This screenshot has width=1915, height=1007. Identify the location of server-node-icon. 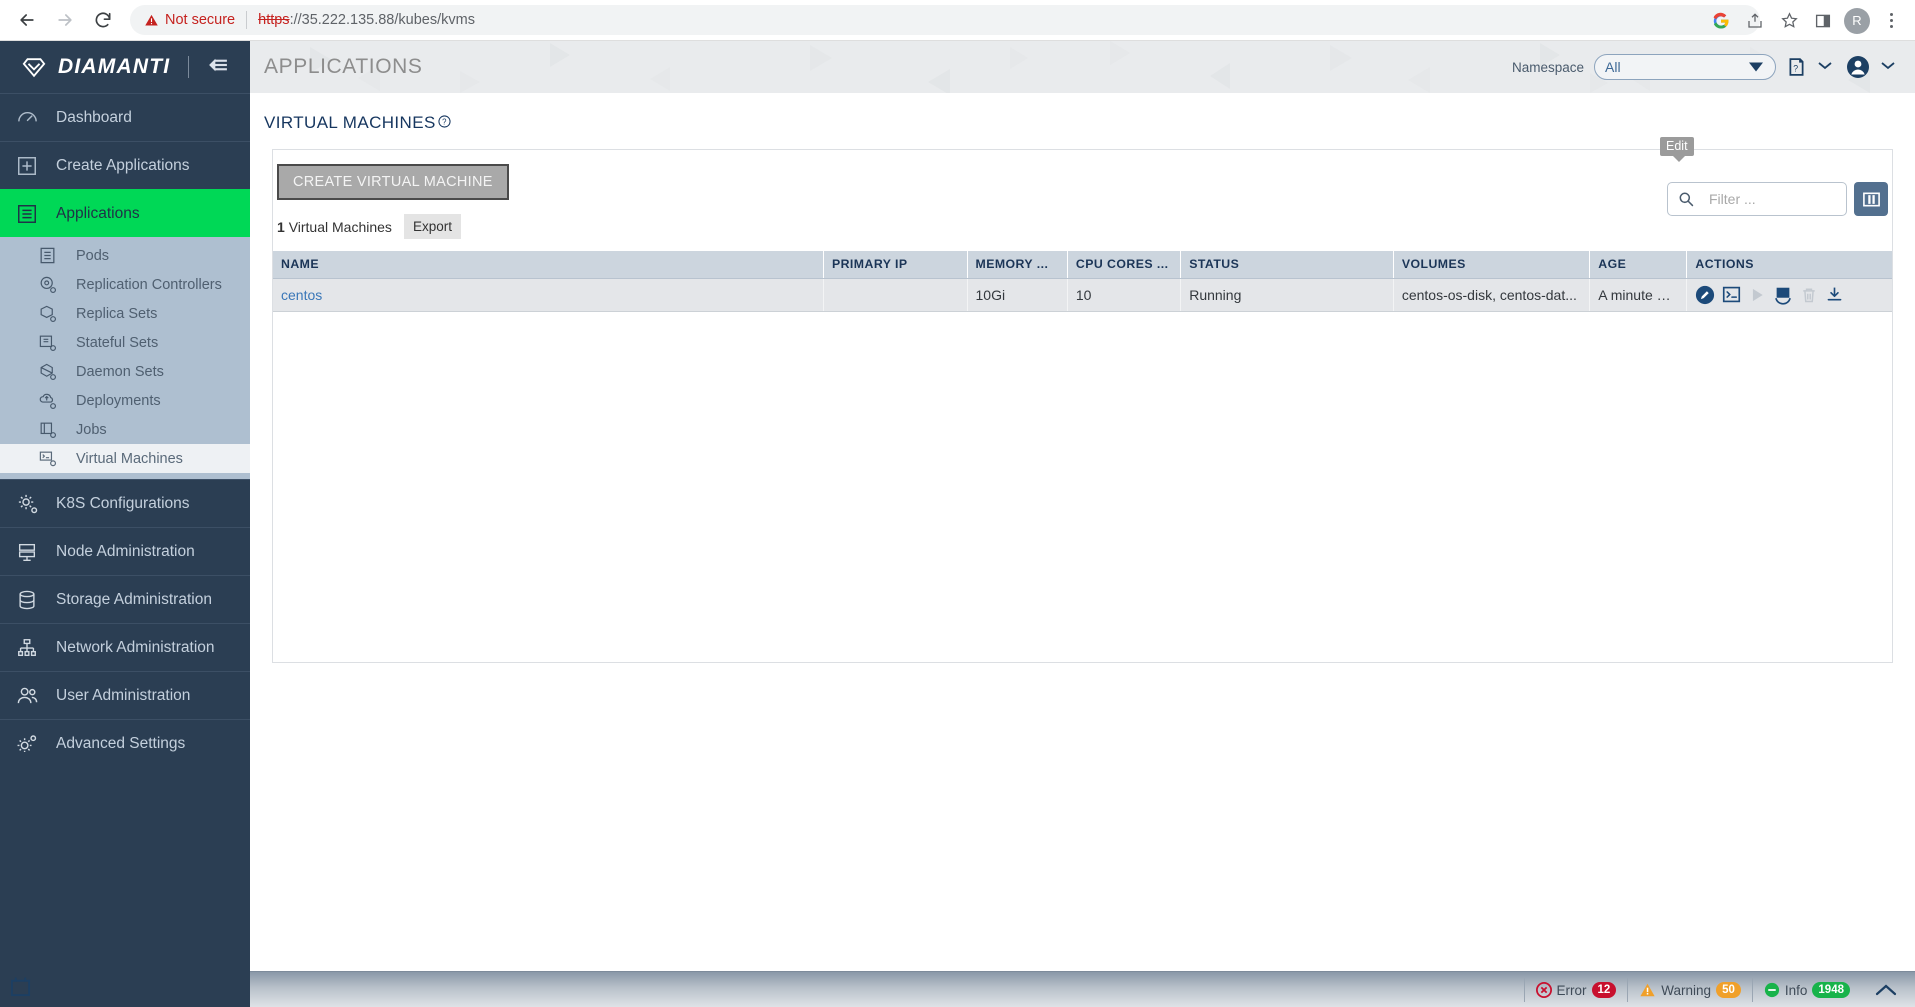
(27, 552).